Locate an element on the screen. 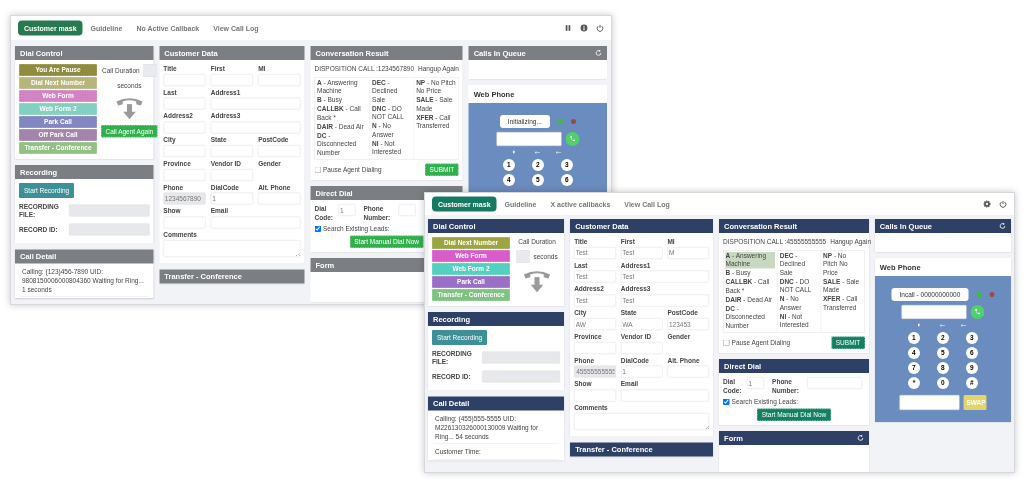 The image size is (1024, 481). pause-icon is located at coordinates (568, 28).